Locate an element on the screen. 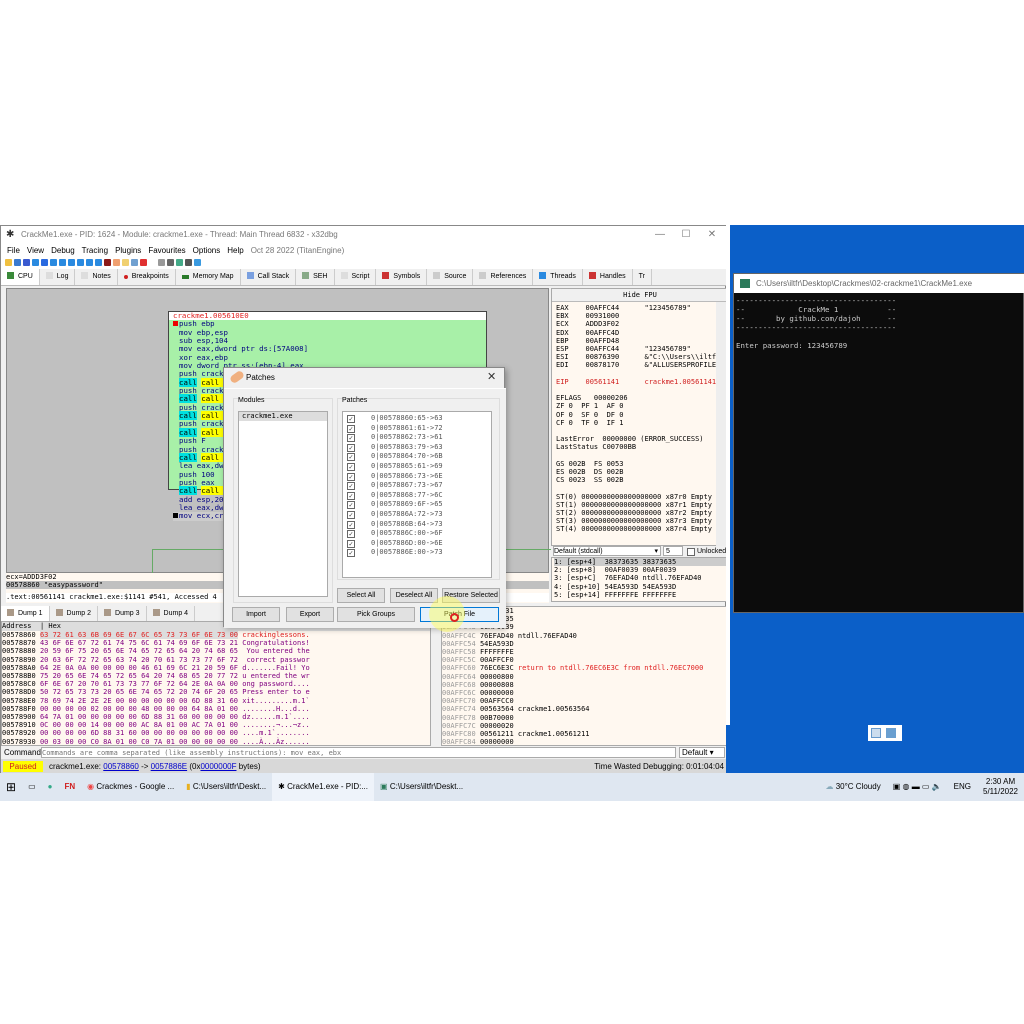 This screenshot has height=1024, width=1024. patch-item: ✓ 0|00578867:73->67 is located at coordinates (419, 486).